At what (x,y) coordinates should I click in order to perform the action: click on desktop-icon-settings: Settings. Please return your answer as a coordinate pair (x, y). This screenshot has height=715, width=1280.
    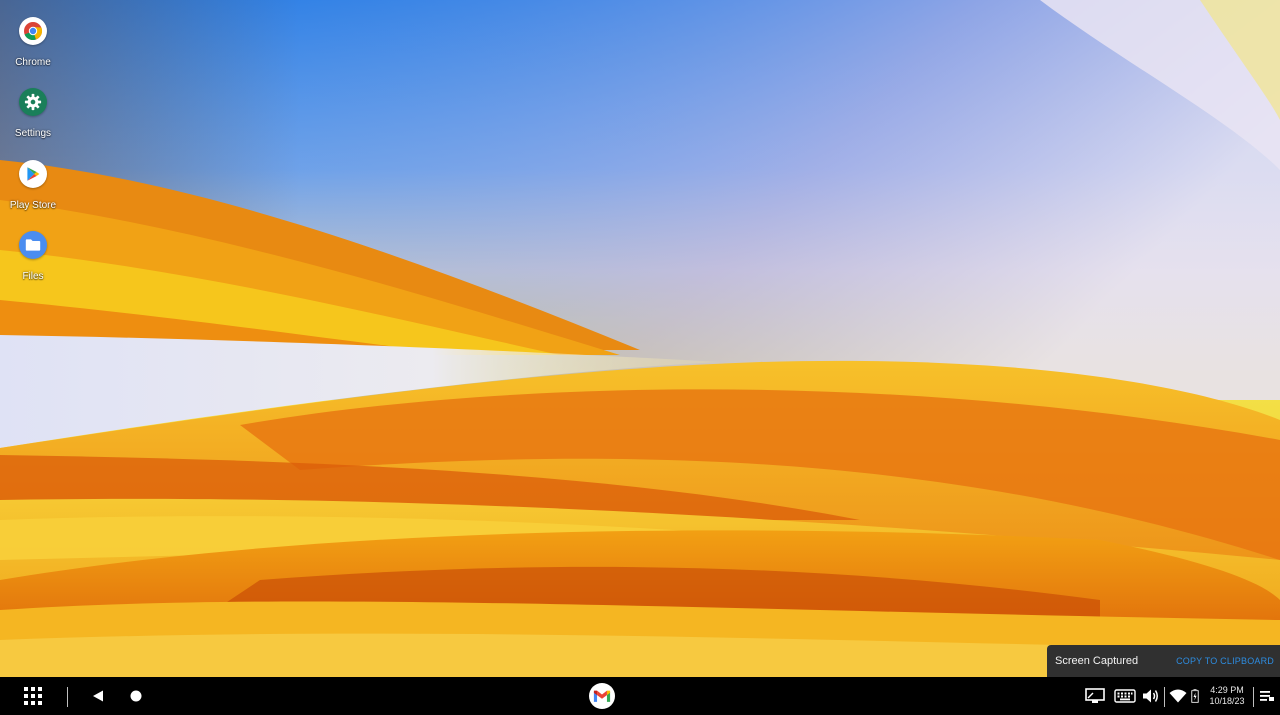
    Looking at the image, I should click on (33, 113).